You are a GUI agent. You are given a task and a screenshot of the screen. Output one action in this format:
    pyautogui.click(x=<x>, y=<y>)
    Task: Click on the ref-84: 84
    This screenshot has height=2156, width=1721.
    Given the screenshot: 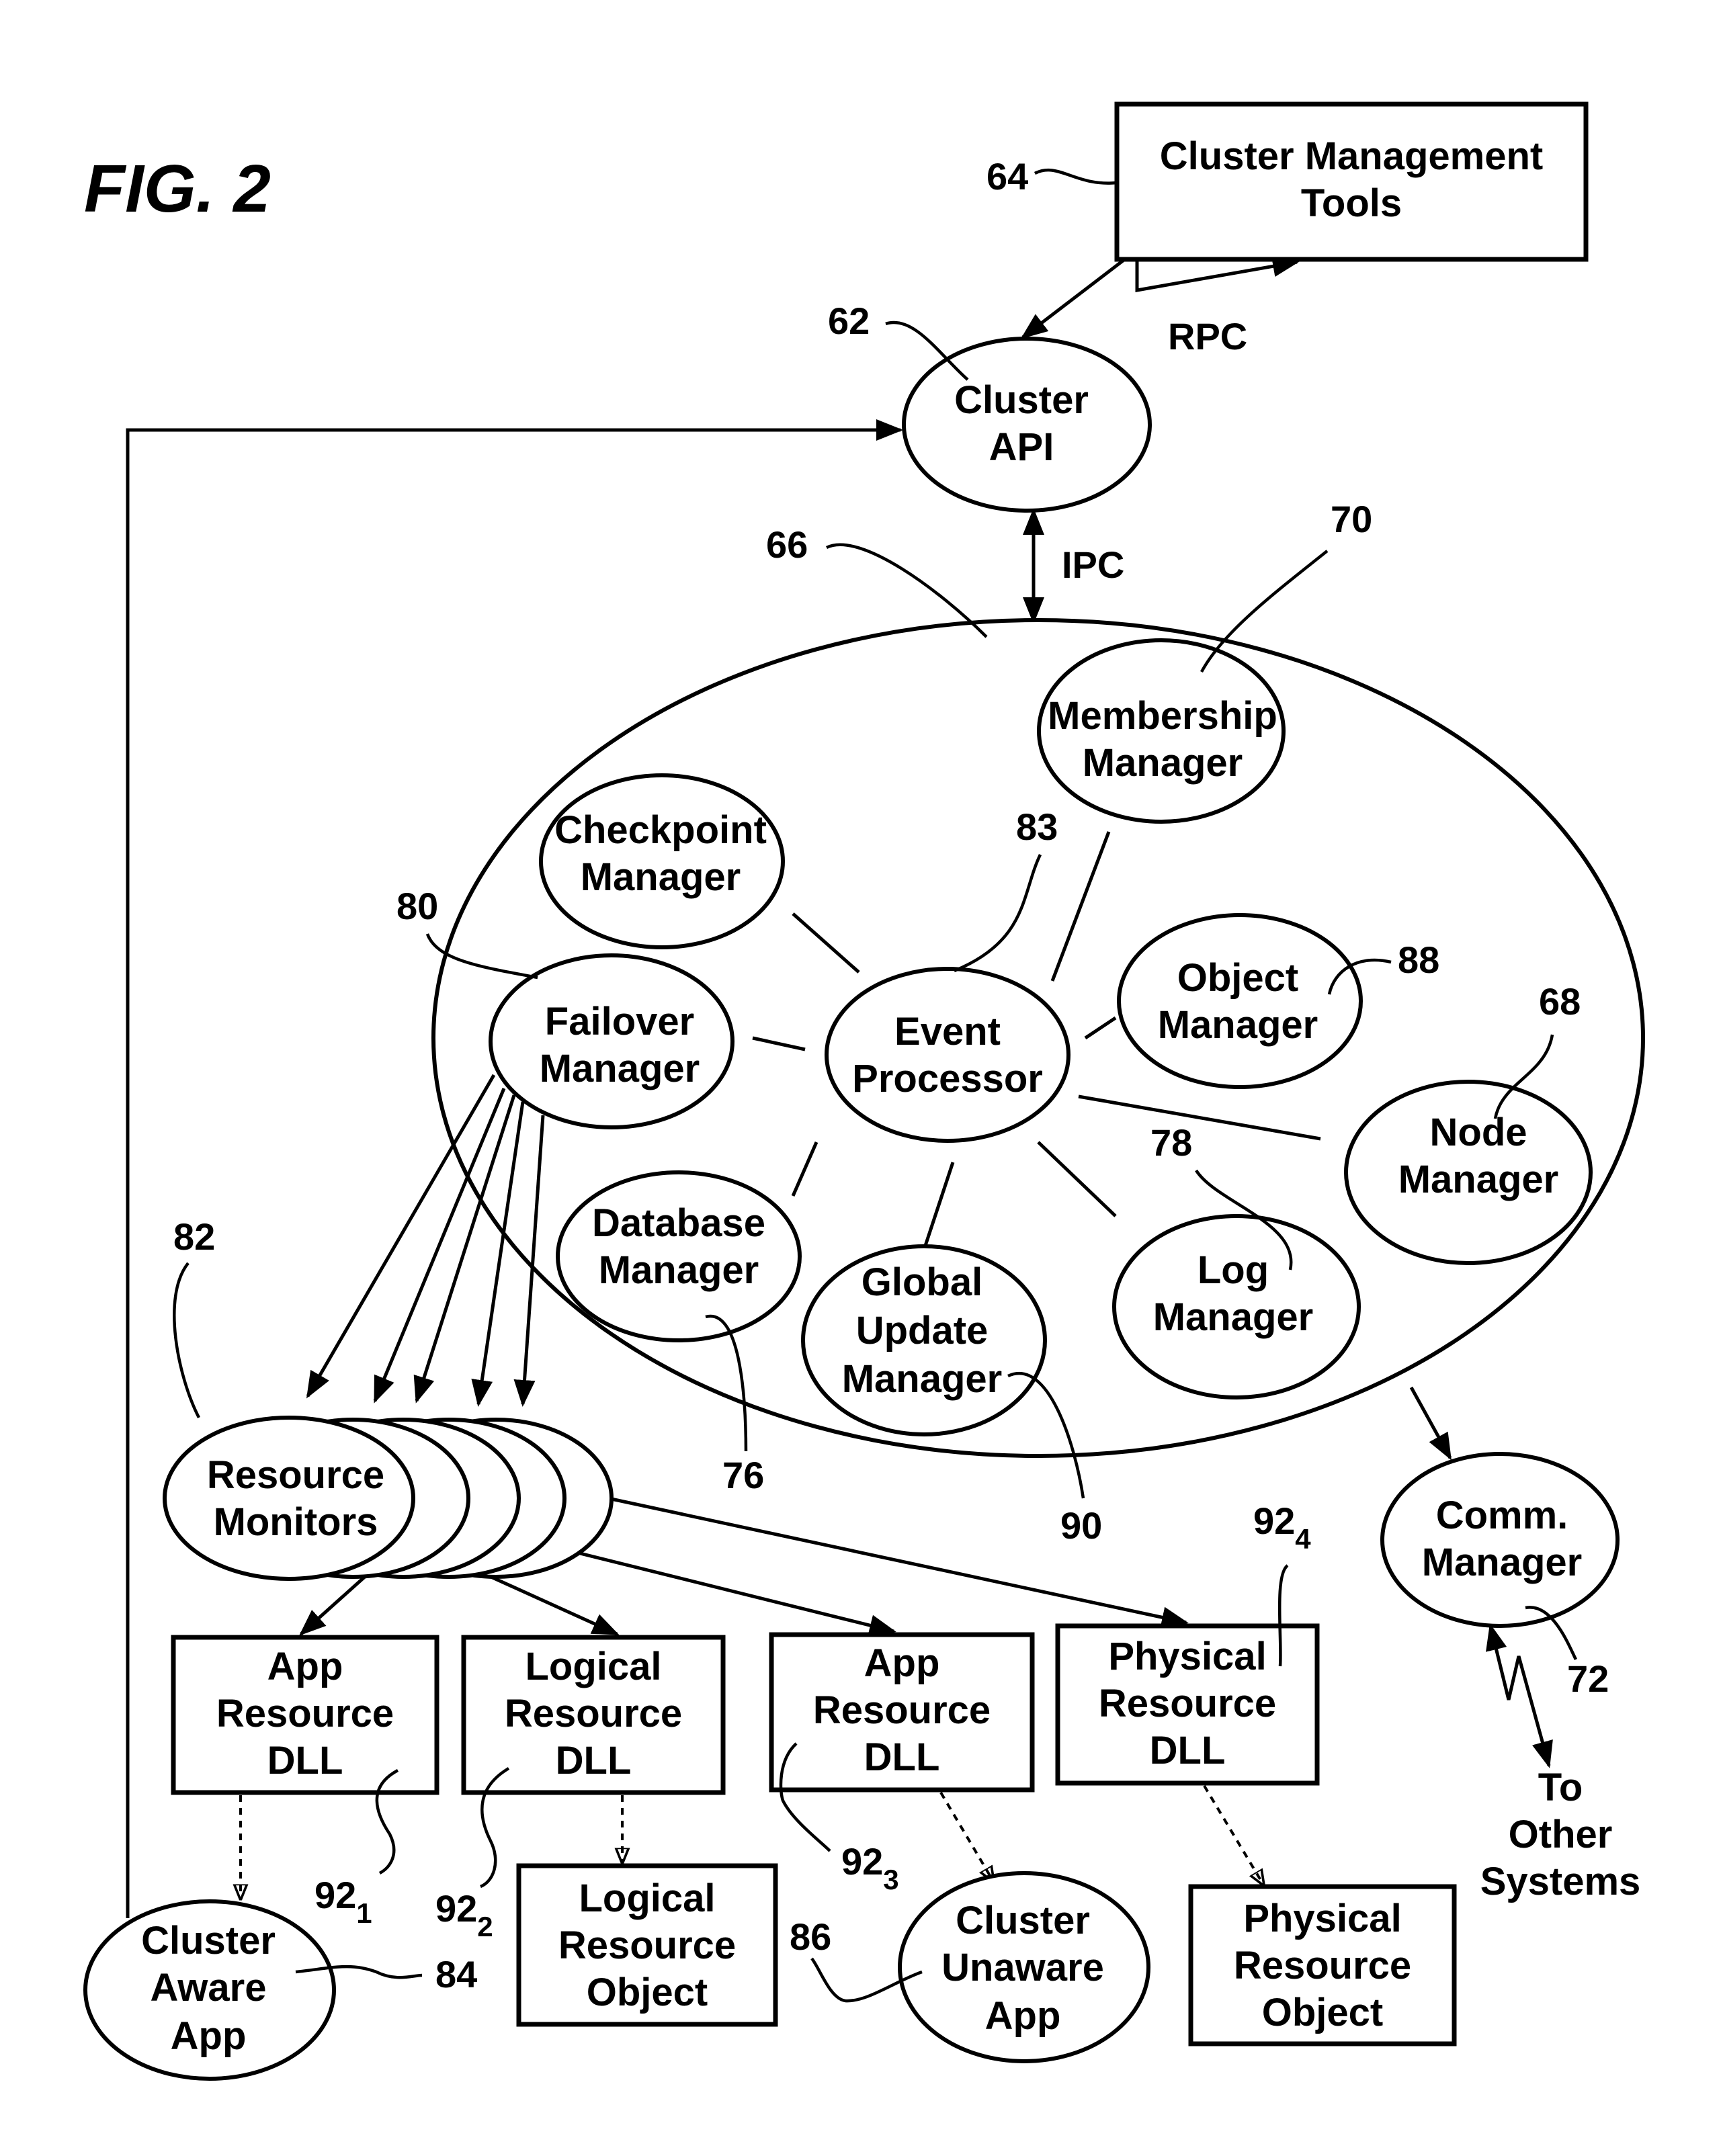 What is the action you would take?
    pyautogui.click(x=456, y=1974)
    